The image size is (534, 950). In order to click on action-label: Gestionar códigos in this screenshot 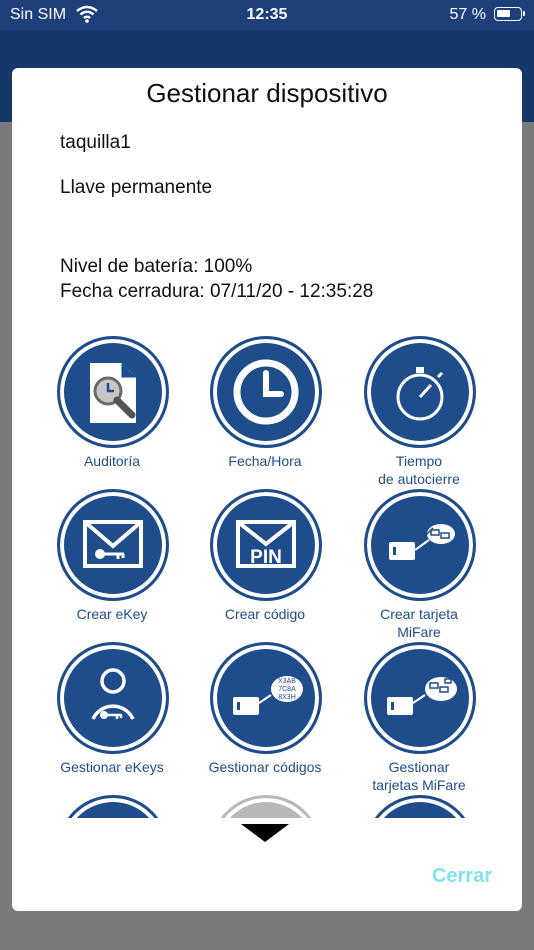, I will do `click(265, 767)`.